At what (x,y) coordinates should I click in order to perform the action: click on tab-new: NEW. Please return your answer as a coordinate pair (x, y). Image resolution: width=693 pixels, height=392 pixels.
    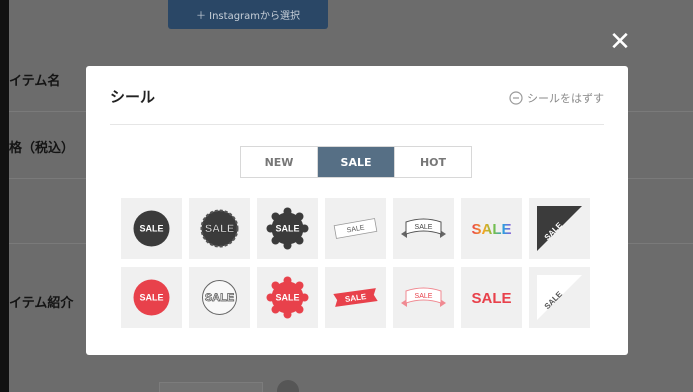
    Looking at the image, I should click on (279, 162).